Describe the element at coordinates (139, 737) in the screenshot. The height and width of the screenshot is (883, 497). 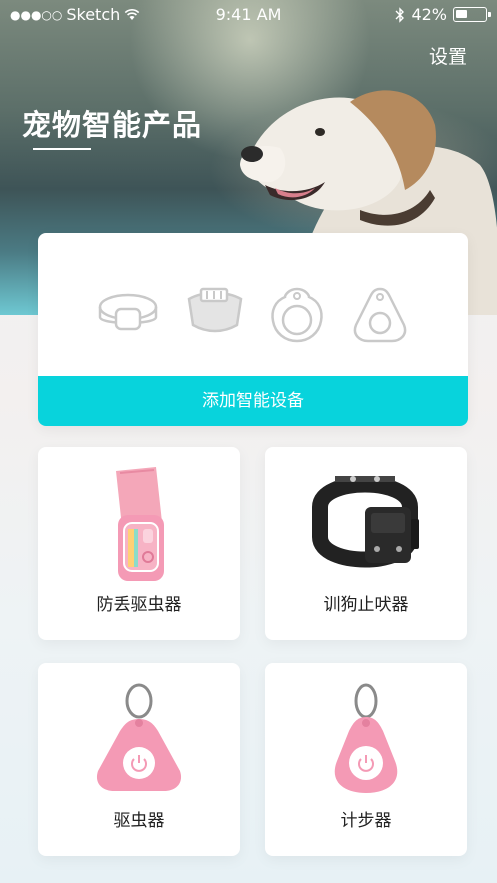
I see `pink-triangle-tag-icon` at that location.